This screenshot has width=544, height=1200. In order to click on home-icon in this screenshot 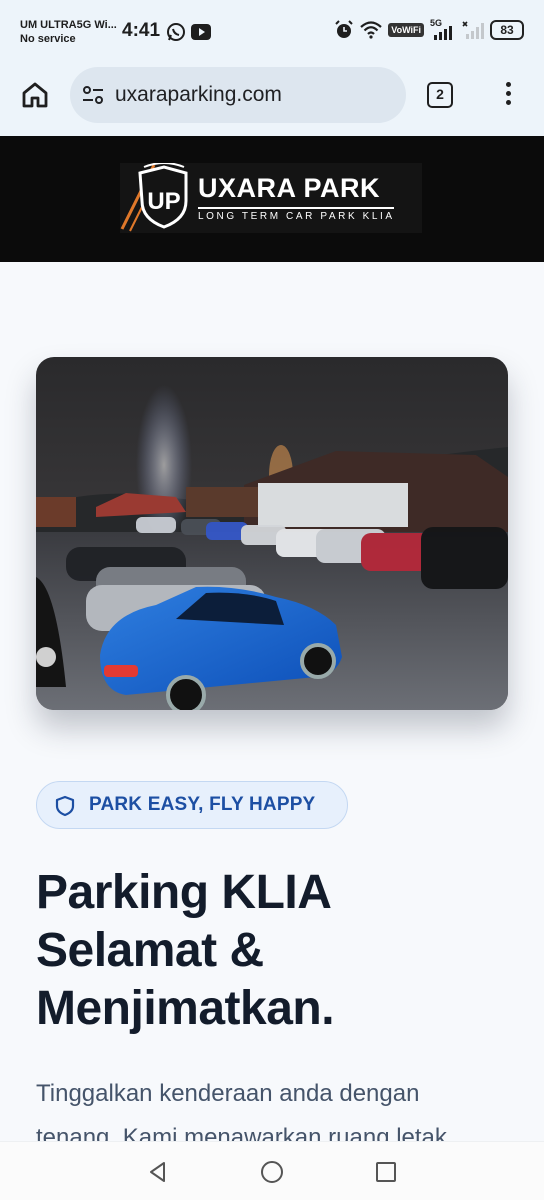, I will do `click(35, 95)`.